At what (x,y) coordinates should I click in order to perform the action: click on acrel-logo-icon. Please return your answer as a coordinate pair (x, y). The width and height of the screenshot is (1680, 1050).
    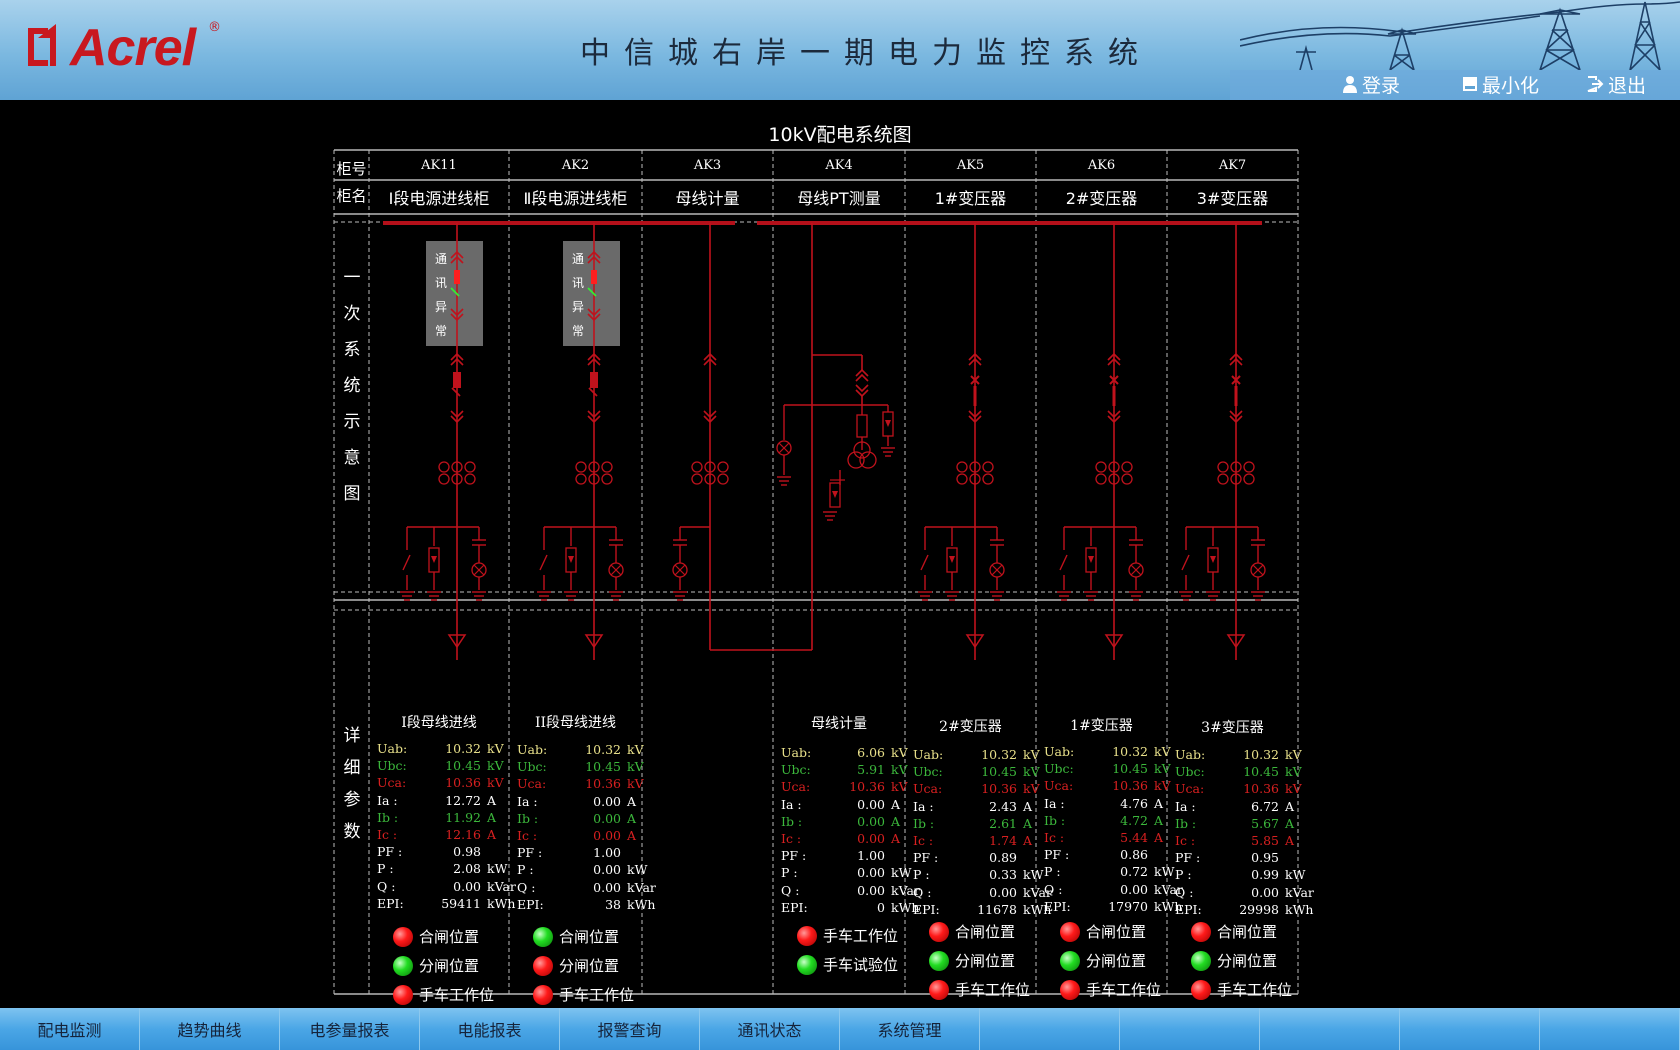
    Looking at the image, I should click on (42, 45).